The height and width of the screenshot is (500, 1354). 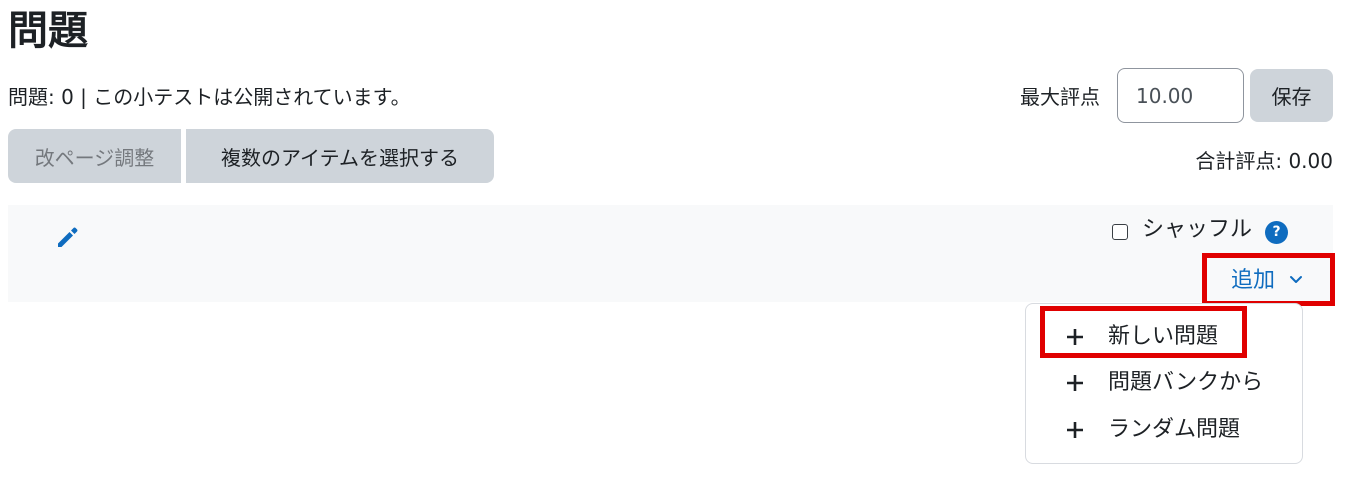 I want to click on menu-item-from-question-bank: 問題バンクから, so click(x=1174, y=383).